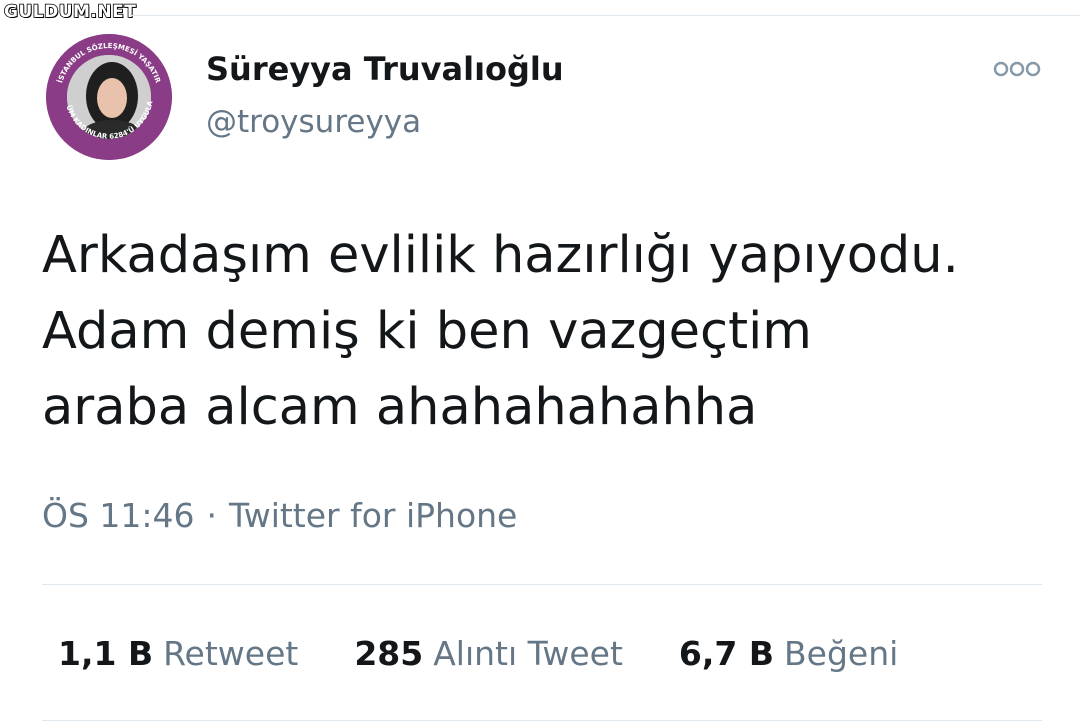  What do you see at coordinates (231, 653) in the screenshot?
I see `retweet-label: Retweet` at bounding box center [231, 653].